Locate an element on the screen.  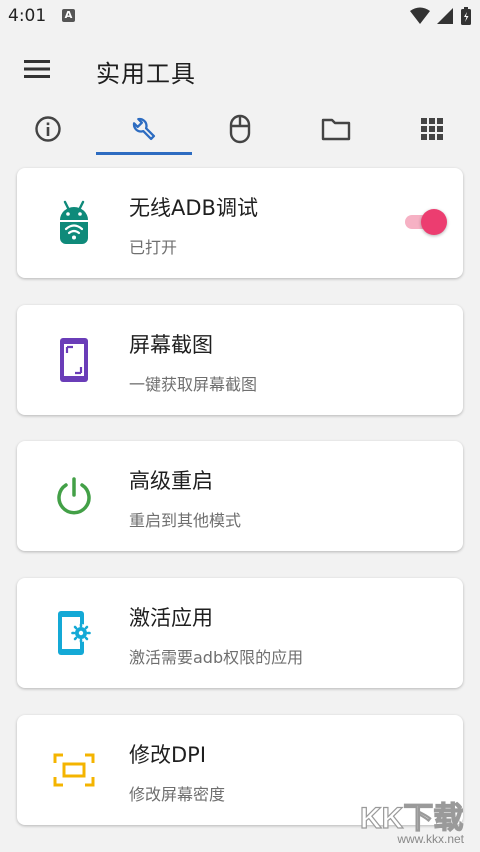
watermark: KK下载 www.kkx.net is located at coordinates (414, 824).